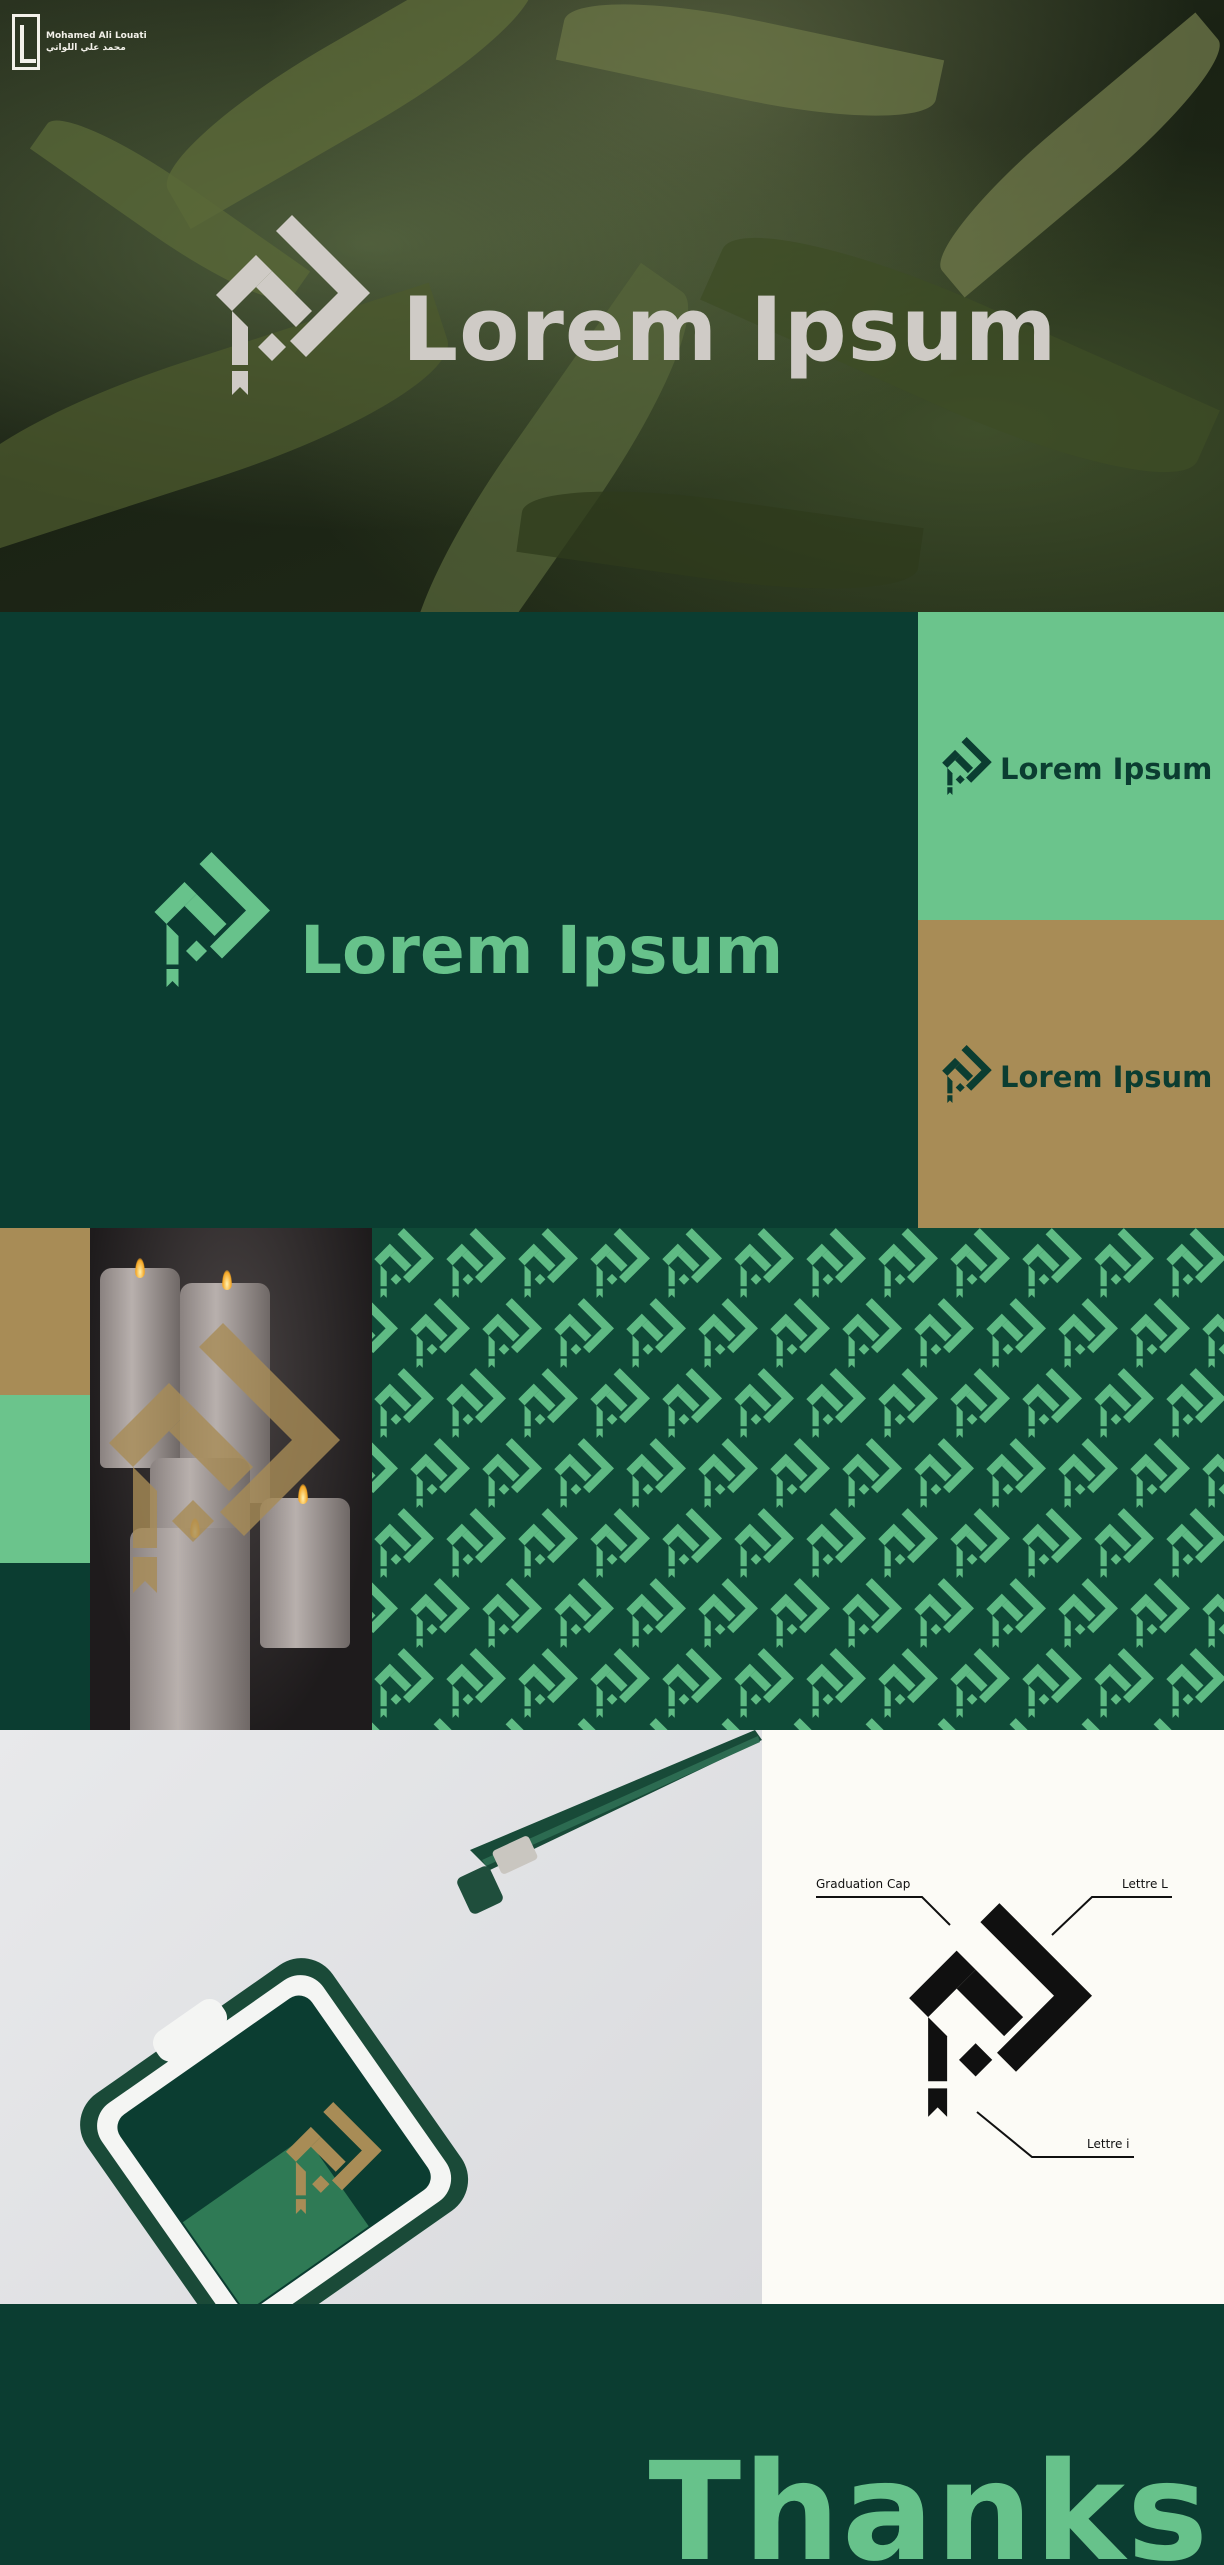 Image resolution: width=1224 pixels, height=2565 pixels. I want to click on thanks-title: Thanks, so click(929, 2499).